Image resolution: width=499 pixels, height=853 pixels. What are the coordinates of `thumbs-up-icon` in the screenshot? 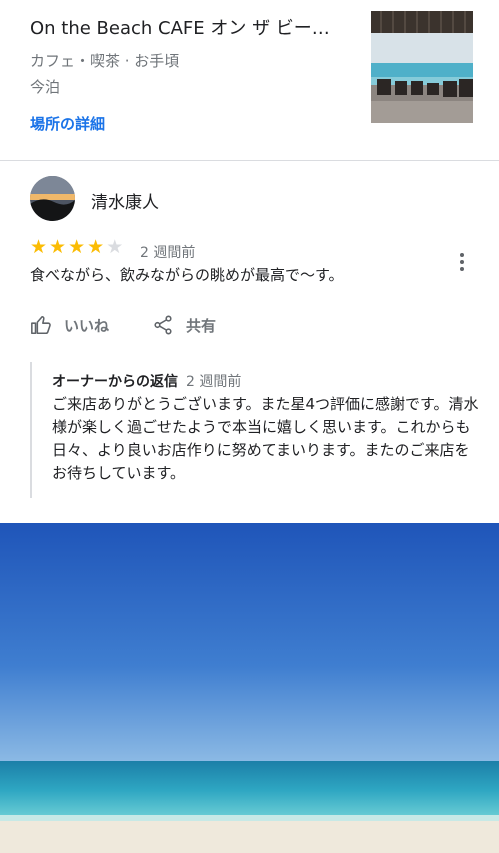 It's located at (41, 325).